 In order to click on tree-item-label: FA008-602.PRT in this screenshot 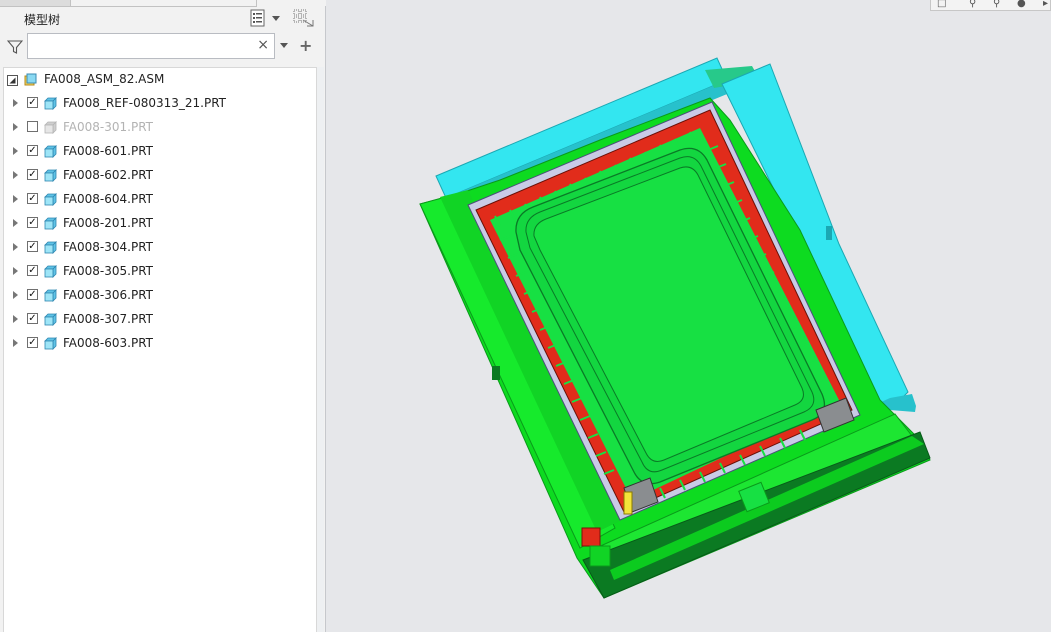, I will do `click(108, 175)`.